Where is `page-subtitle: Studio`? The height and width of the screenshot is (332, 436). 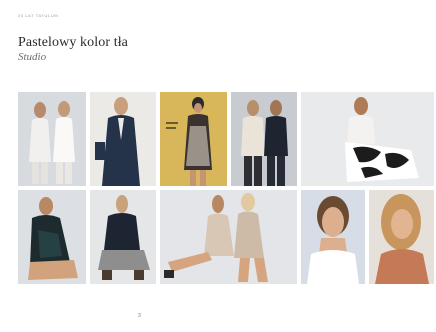 page-subtitle: Studio is located at coordinates (32, 57).